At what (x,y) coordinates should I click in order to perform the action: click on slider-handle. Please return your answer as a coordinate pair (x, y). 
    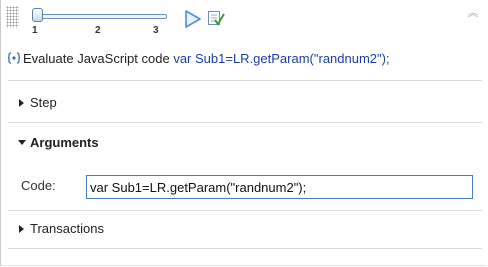
    Looking at the image, I should click on (37, 15).